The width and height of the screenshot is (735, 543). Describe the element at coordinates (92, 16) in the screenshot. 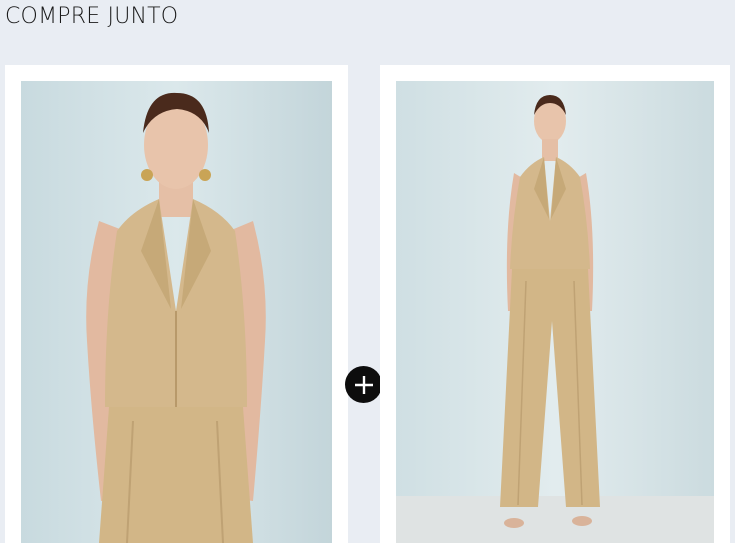

I see `section-title: COMPRE JUNTO` at that location.